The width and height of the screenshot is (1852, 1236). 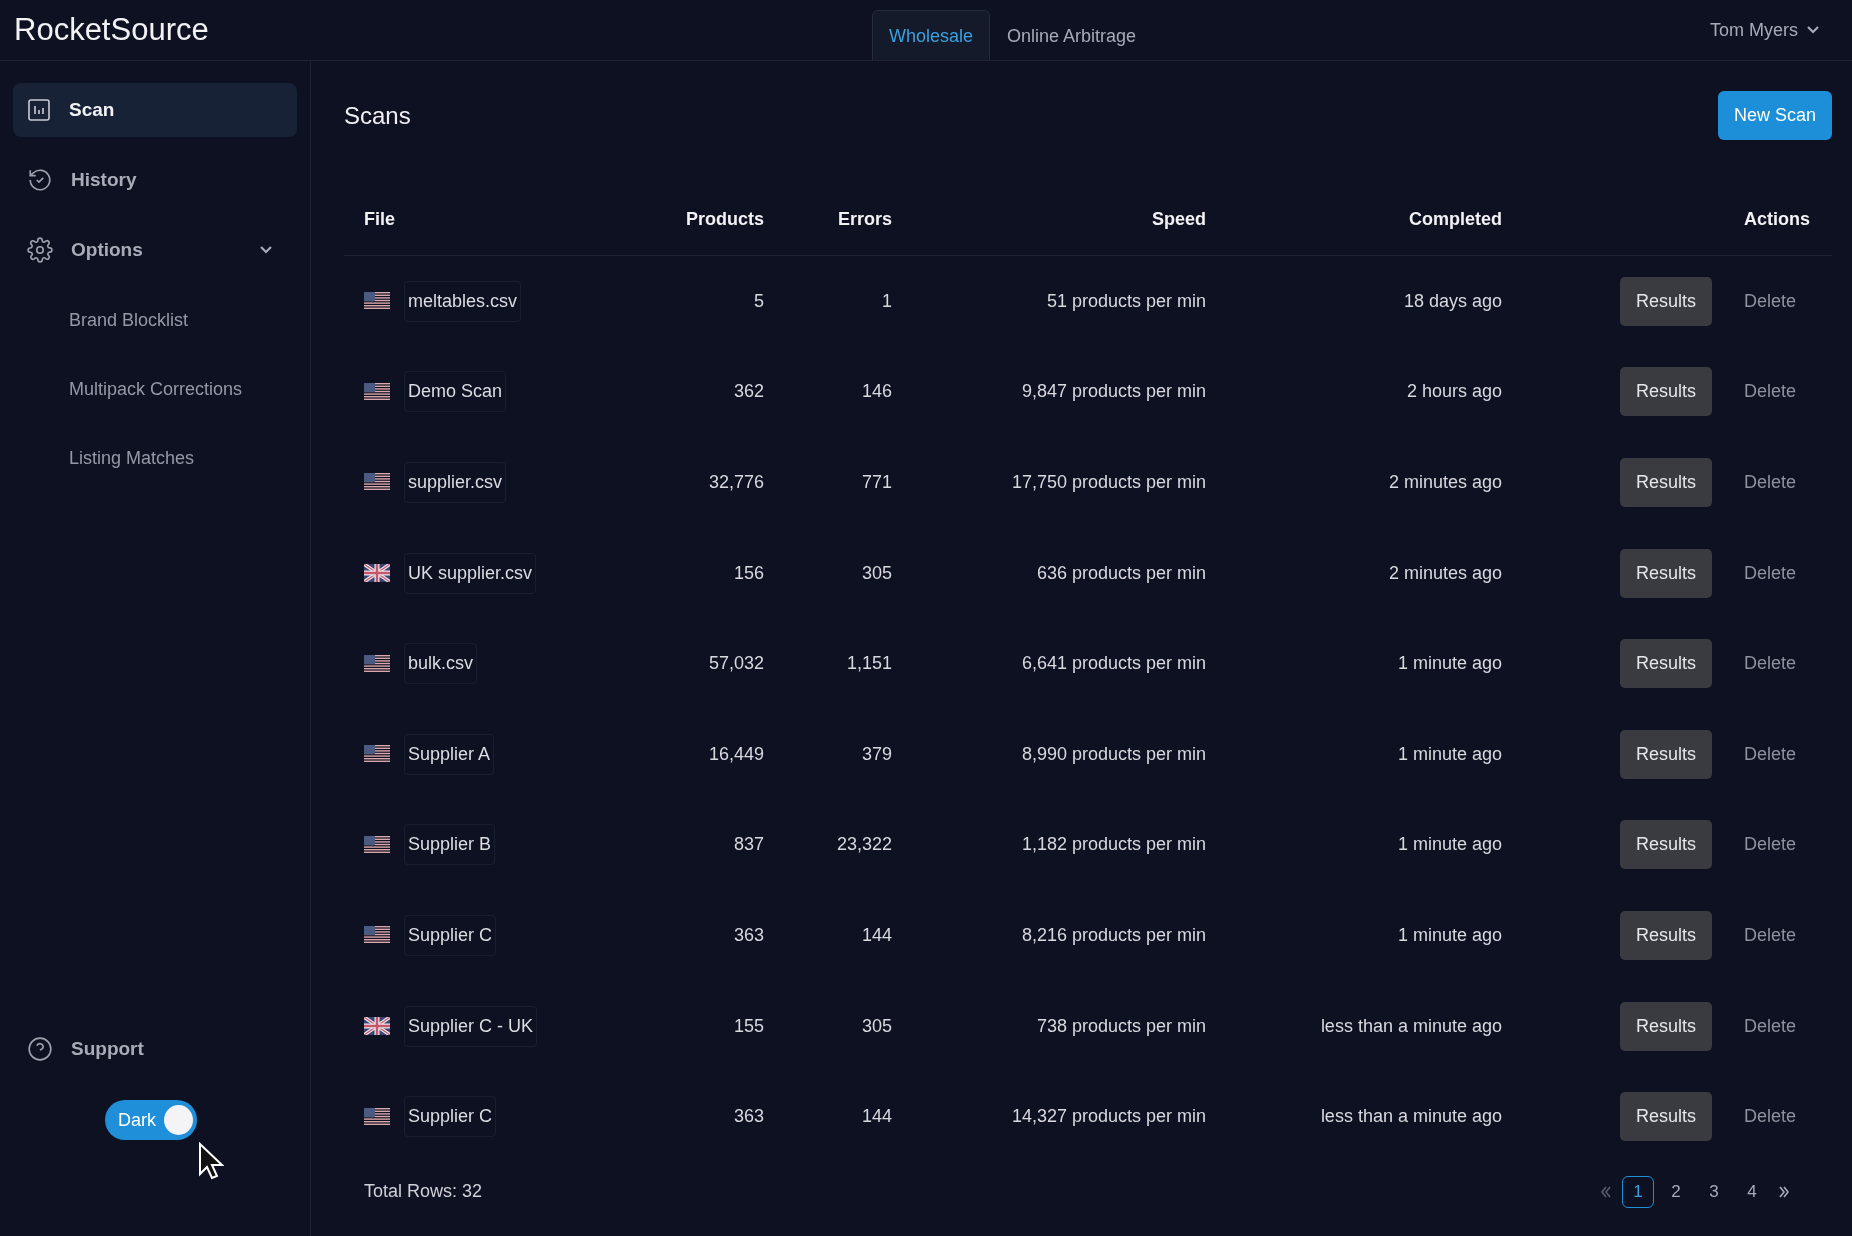 What do you see at coordinates (423, 1192) in the screenshot?
I see `total-rows: Total Rows: 32` at bounding box center [423, 1192].